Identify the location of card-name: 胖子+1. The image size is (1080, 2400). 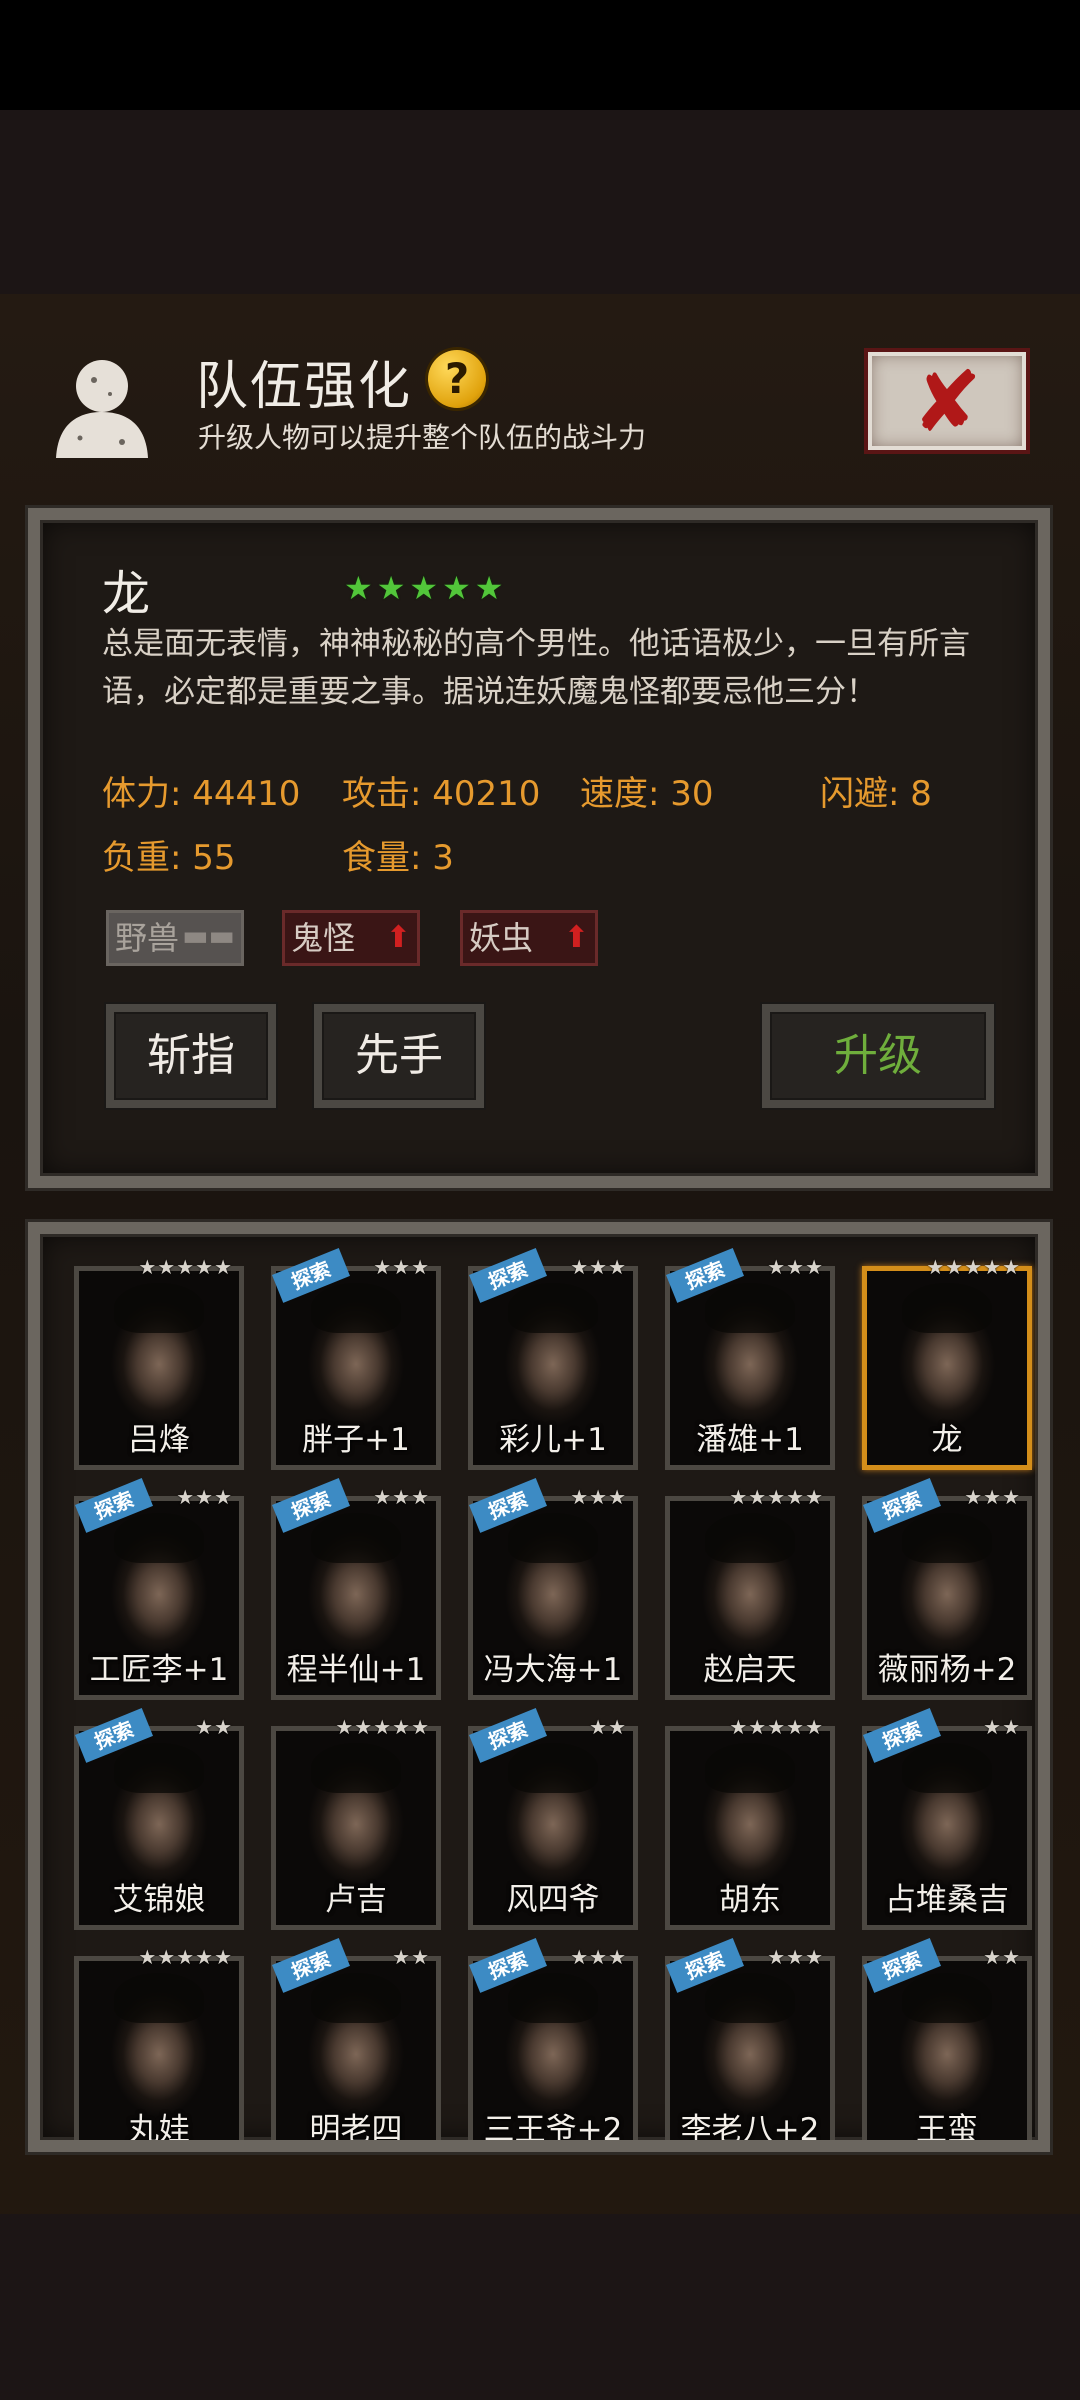
(356, 1440).